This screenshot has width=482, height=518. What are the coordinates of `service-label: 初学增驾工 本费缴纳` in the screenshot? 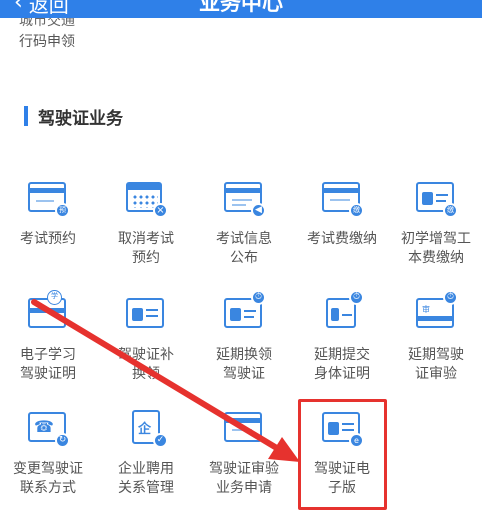 It's located at (436, 248).